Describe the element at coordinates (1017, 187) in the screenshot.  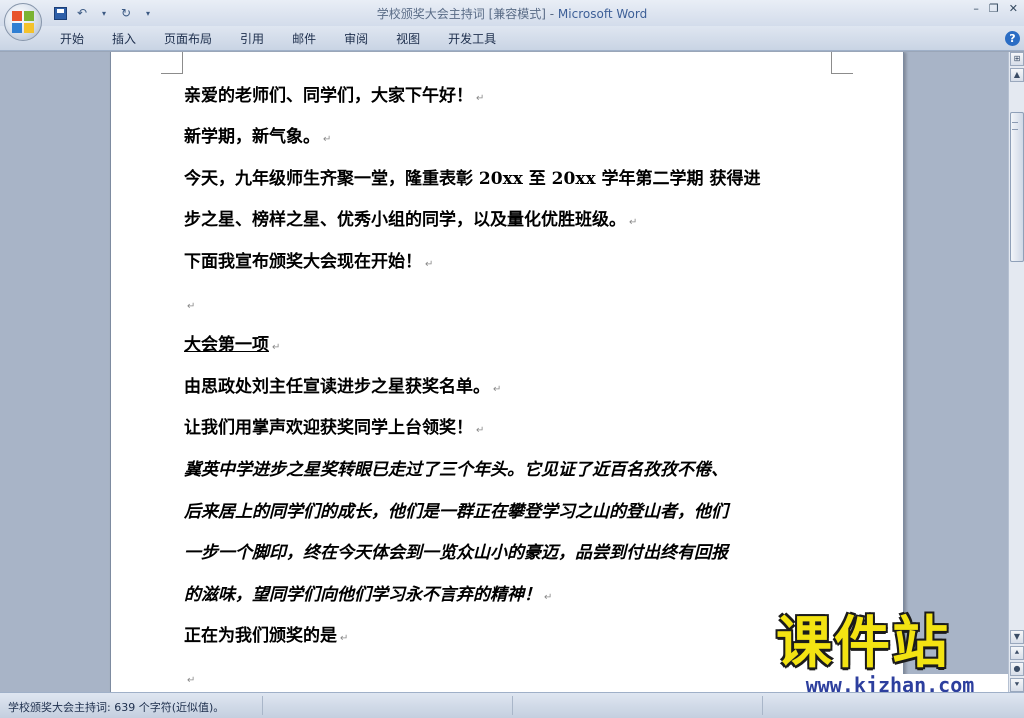
I see `scroll-thumb` at that location.